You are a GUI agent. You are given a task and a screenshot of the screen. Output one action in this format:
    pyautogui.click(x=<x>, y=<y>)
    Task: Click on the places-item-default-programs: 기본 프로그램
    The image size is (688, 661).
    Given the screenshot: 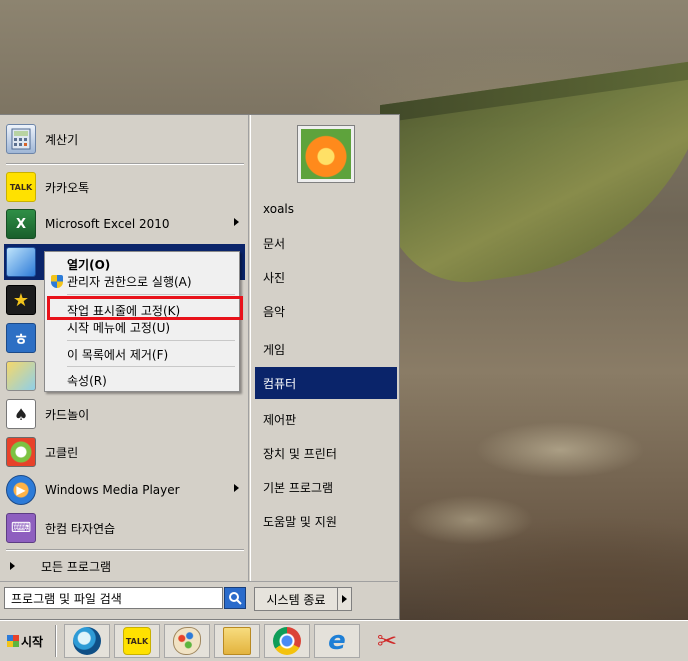 What is the action you would take?
    pyautogui.click(x=326, y=487)
    